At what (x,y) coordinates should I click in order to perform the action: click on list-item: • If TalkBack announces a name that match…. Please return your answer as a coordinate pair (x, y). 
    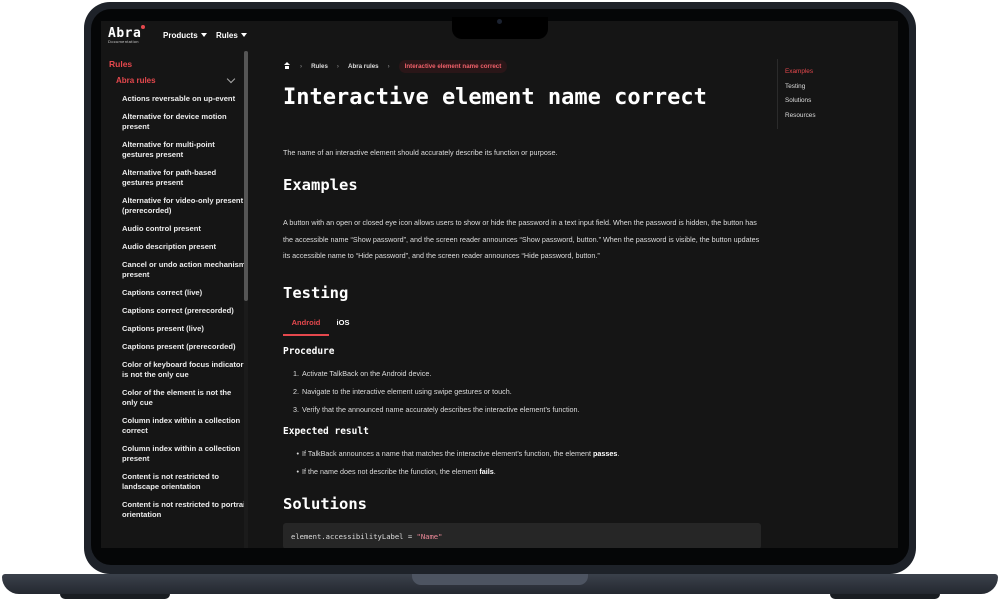
    Looking at the image, I should click on (523, 458).